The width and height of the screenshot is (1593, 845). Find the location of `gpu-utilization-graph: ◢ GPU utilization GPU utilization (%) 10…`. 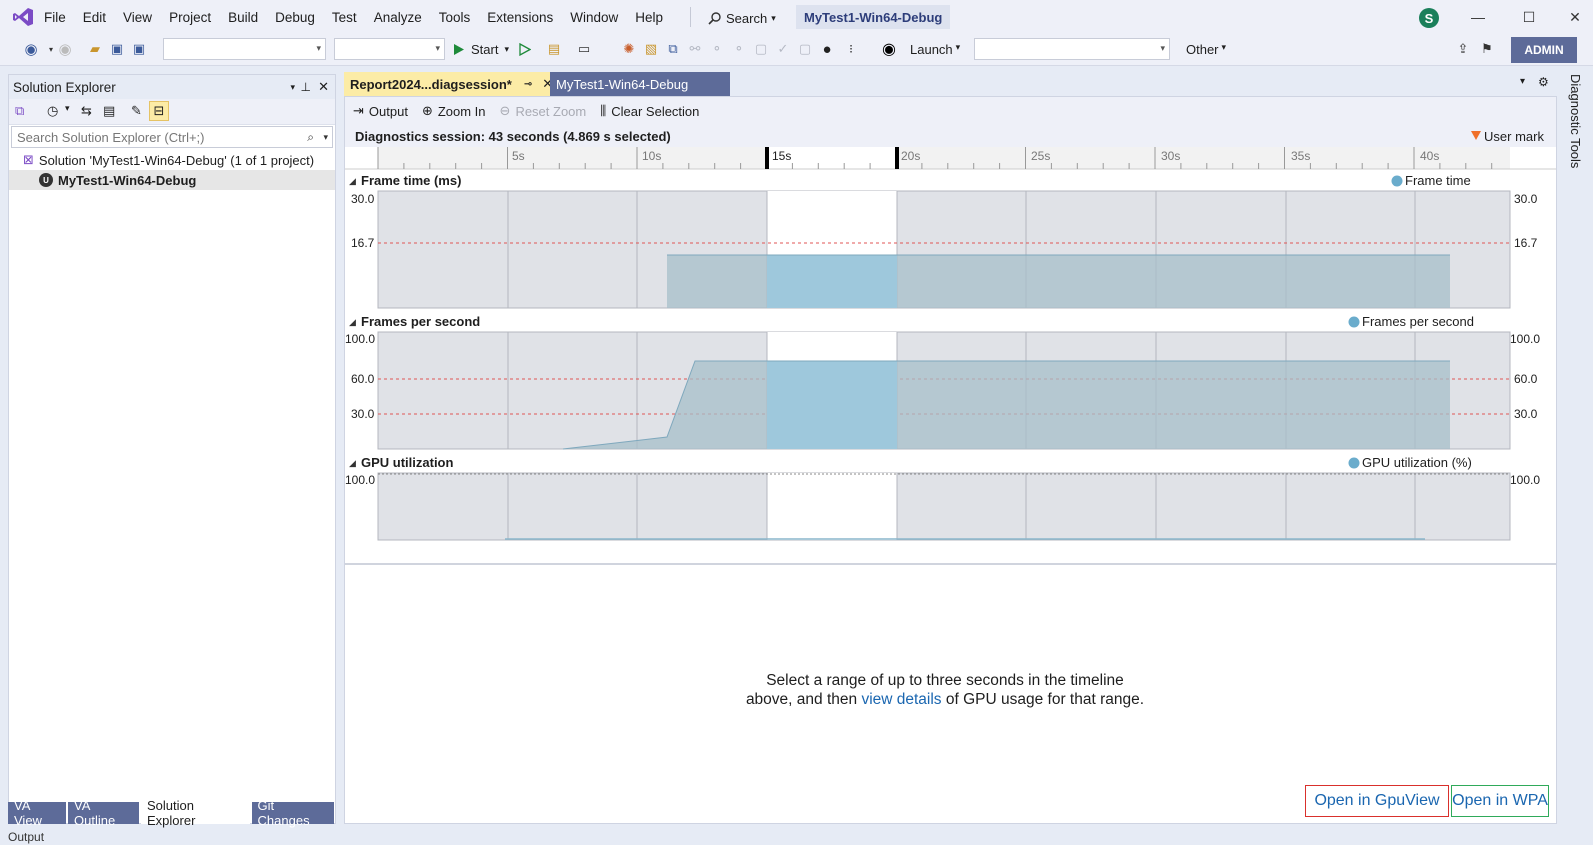

gpu-utilization-graph: ◢ GPU utilization GPU utilization (%) 10… is located at coordinates (942, 498).